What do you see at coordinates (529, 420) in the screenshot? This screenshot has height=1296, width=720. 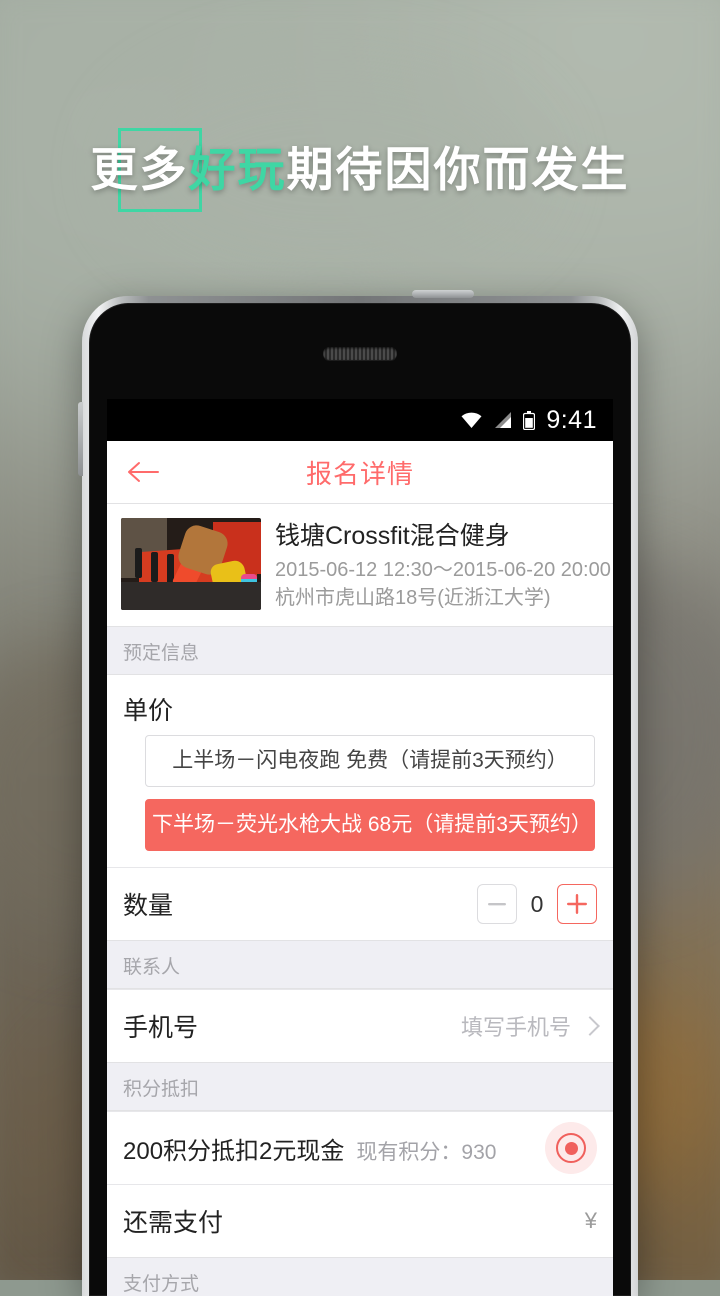 I see `battery-icon` at bounding box center [529, 420].